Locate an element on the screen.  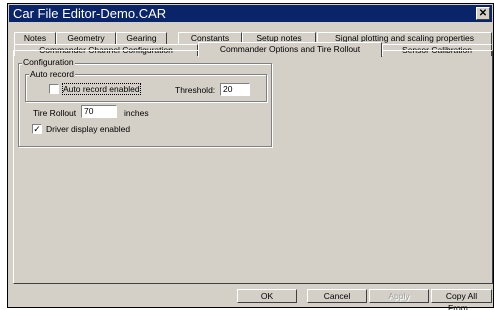
auto-record-checkbox is located at coordinates (54, 89).